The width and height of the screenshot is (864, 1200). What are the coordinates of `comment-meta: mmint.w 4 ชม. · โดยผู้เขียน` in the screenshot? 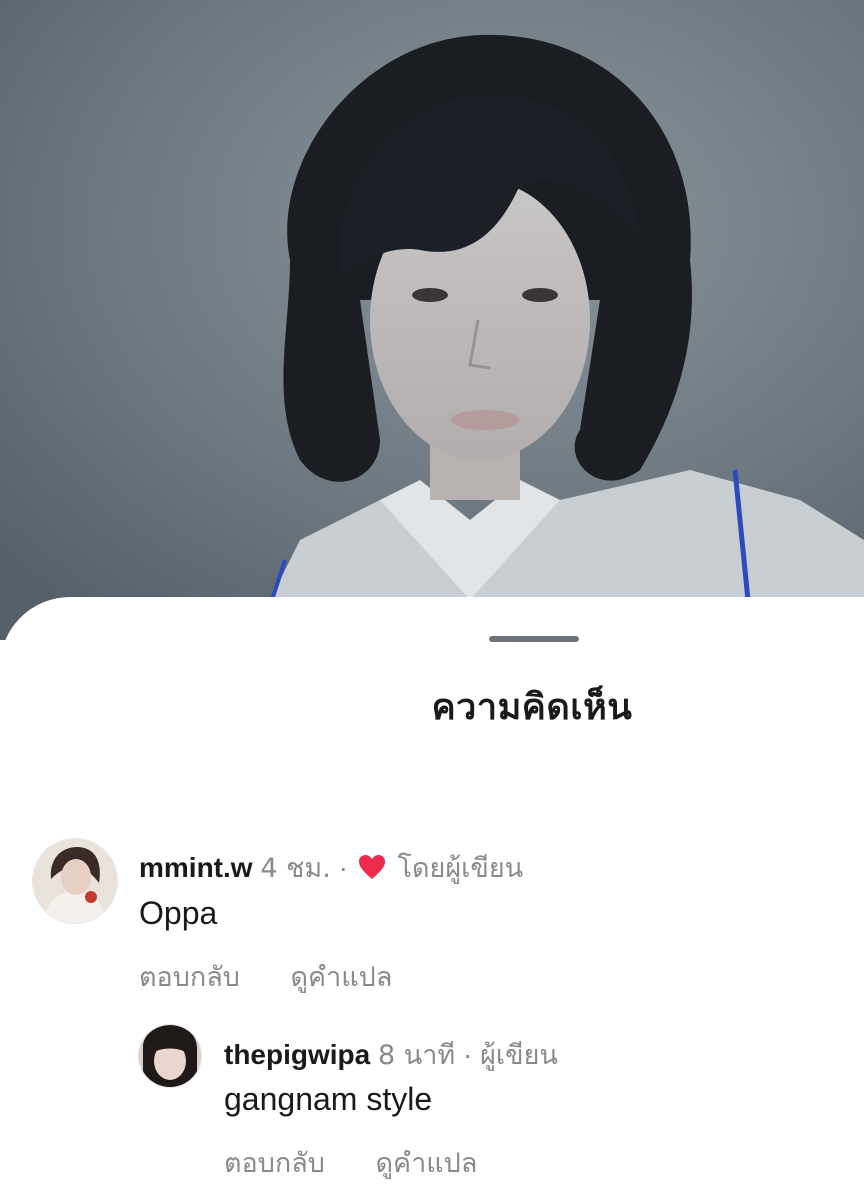 It's located at (331, 867).